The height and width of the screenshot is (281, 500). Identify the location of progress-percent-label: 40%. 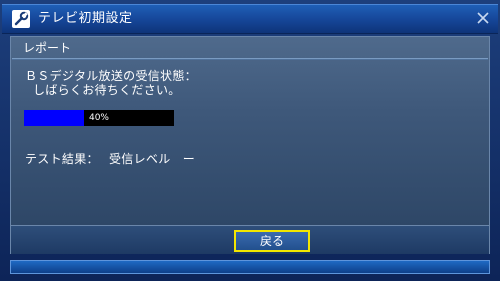
(98, 118).